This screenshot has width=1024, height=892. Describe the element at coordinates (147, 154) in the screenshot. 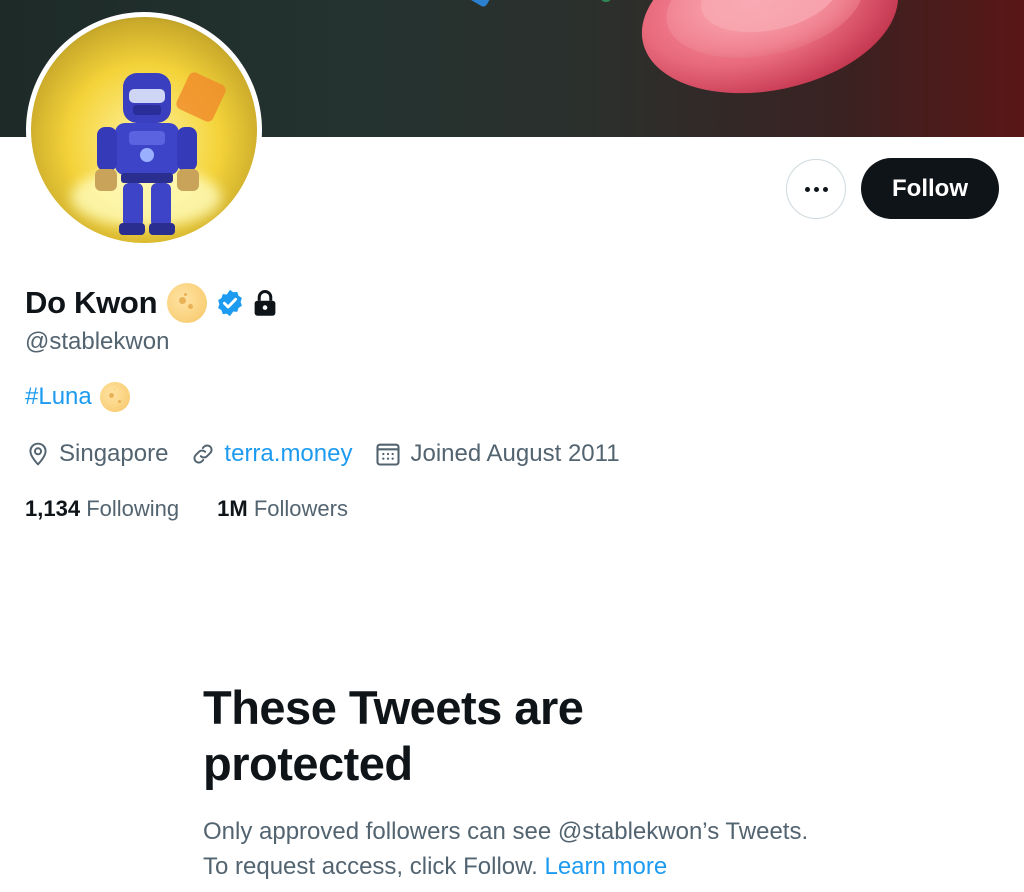

I see `robot-figure-icon` at that location.